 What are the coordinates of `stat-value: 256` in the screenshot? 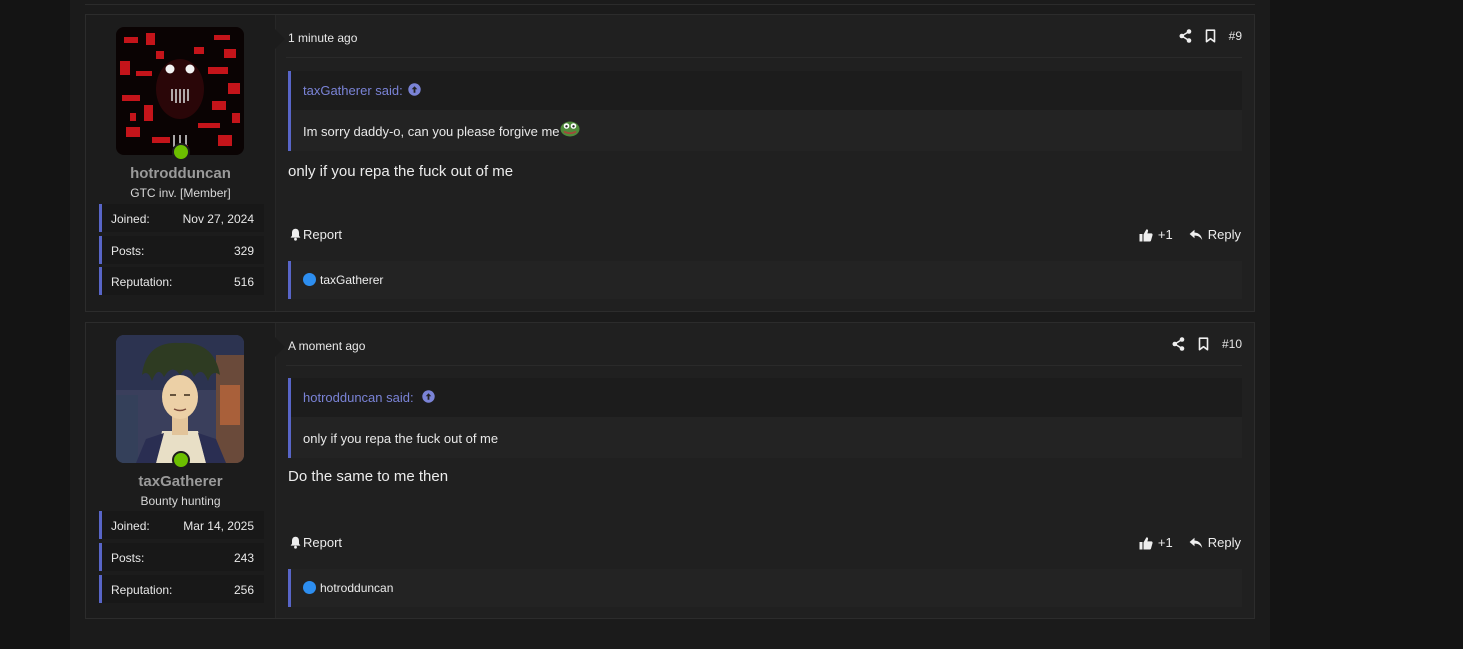 It's located at (243, 590).